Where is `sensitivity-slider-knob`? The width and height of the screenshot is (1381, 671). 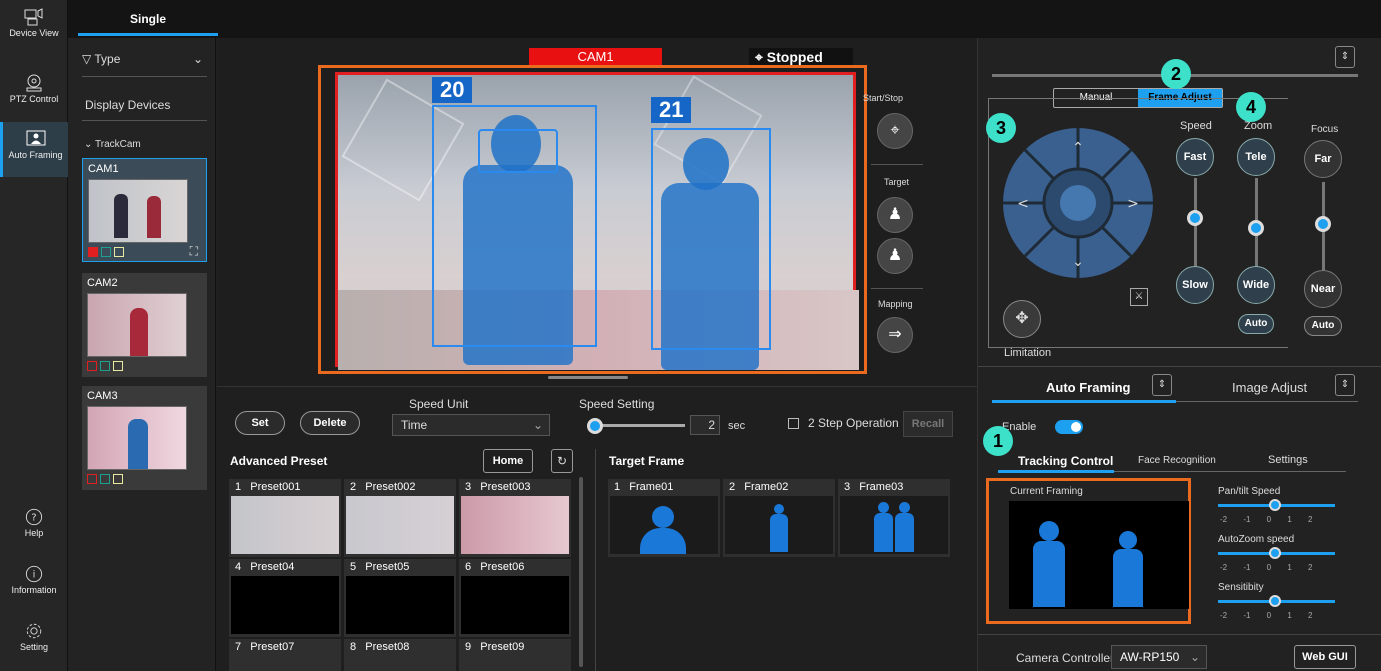
sensitivity-slider-knob is located at coordinates (1274, 601).